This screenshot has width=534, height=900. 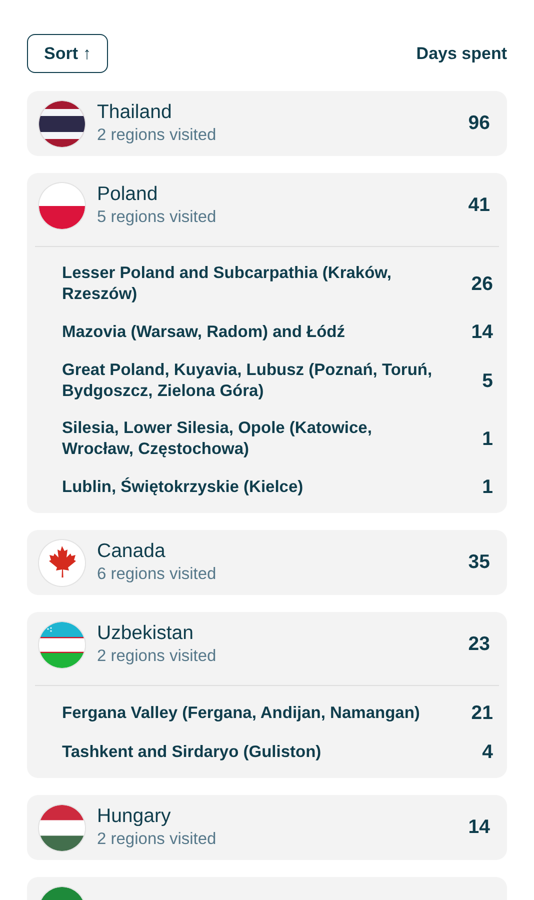 I want to click on regions-count: 5 regions visited, so click(x=157, y=217).